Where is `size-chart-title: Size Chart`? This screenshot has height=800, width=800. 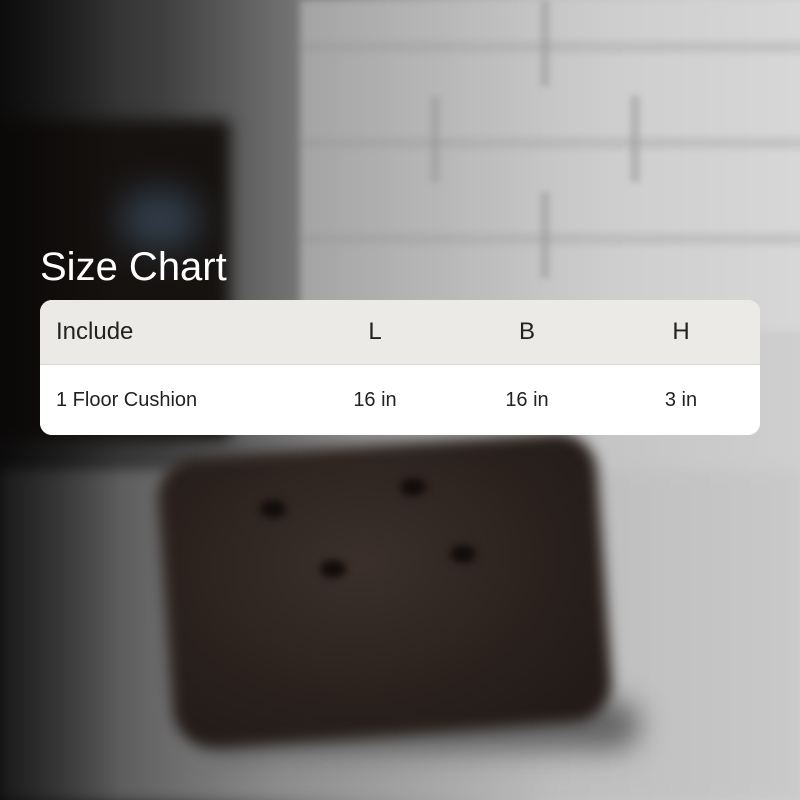 size-chart-title: Size Chart is located at coordinates (133, 267).